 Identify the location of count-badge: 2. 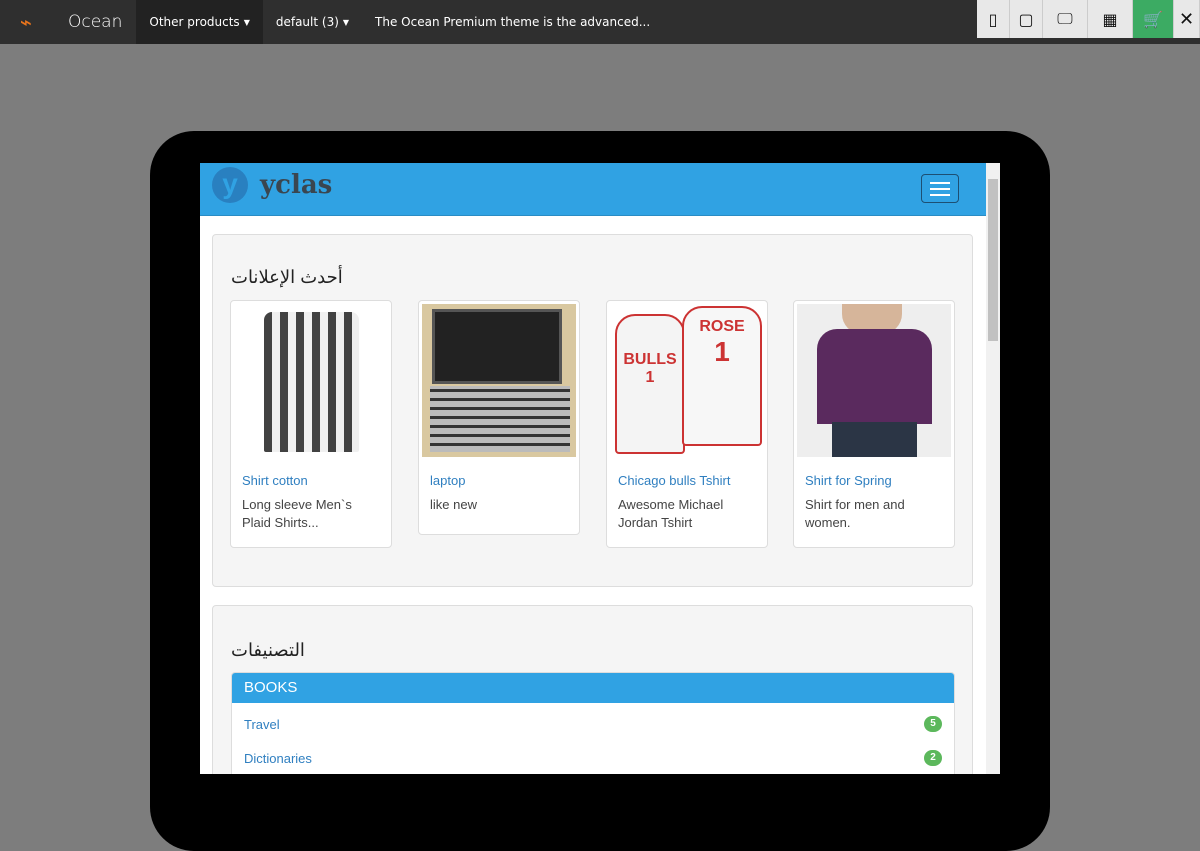
(933, 758).